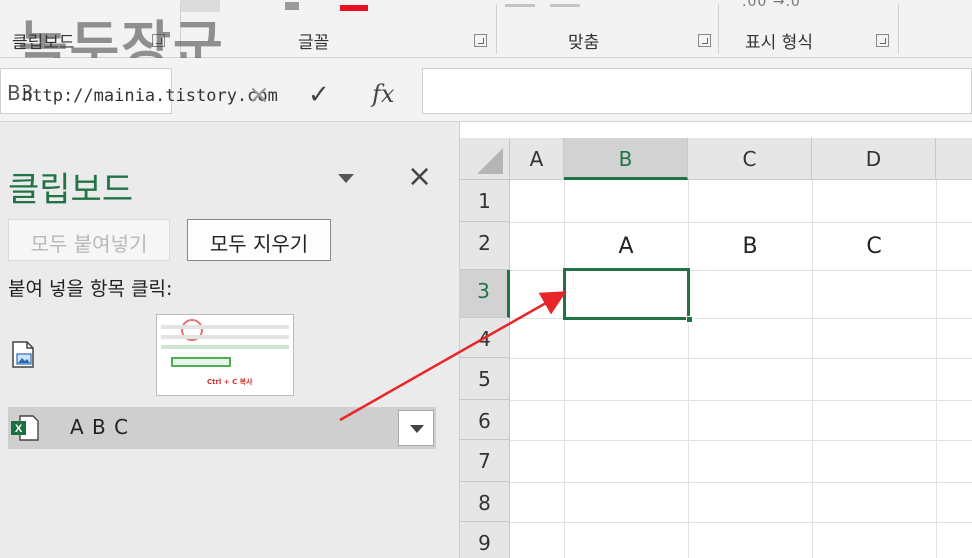  Describe the element at coordinates (485, 338) in the screenshot. I see `row-header-4: 4` at that location.